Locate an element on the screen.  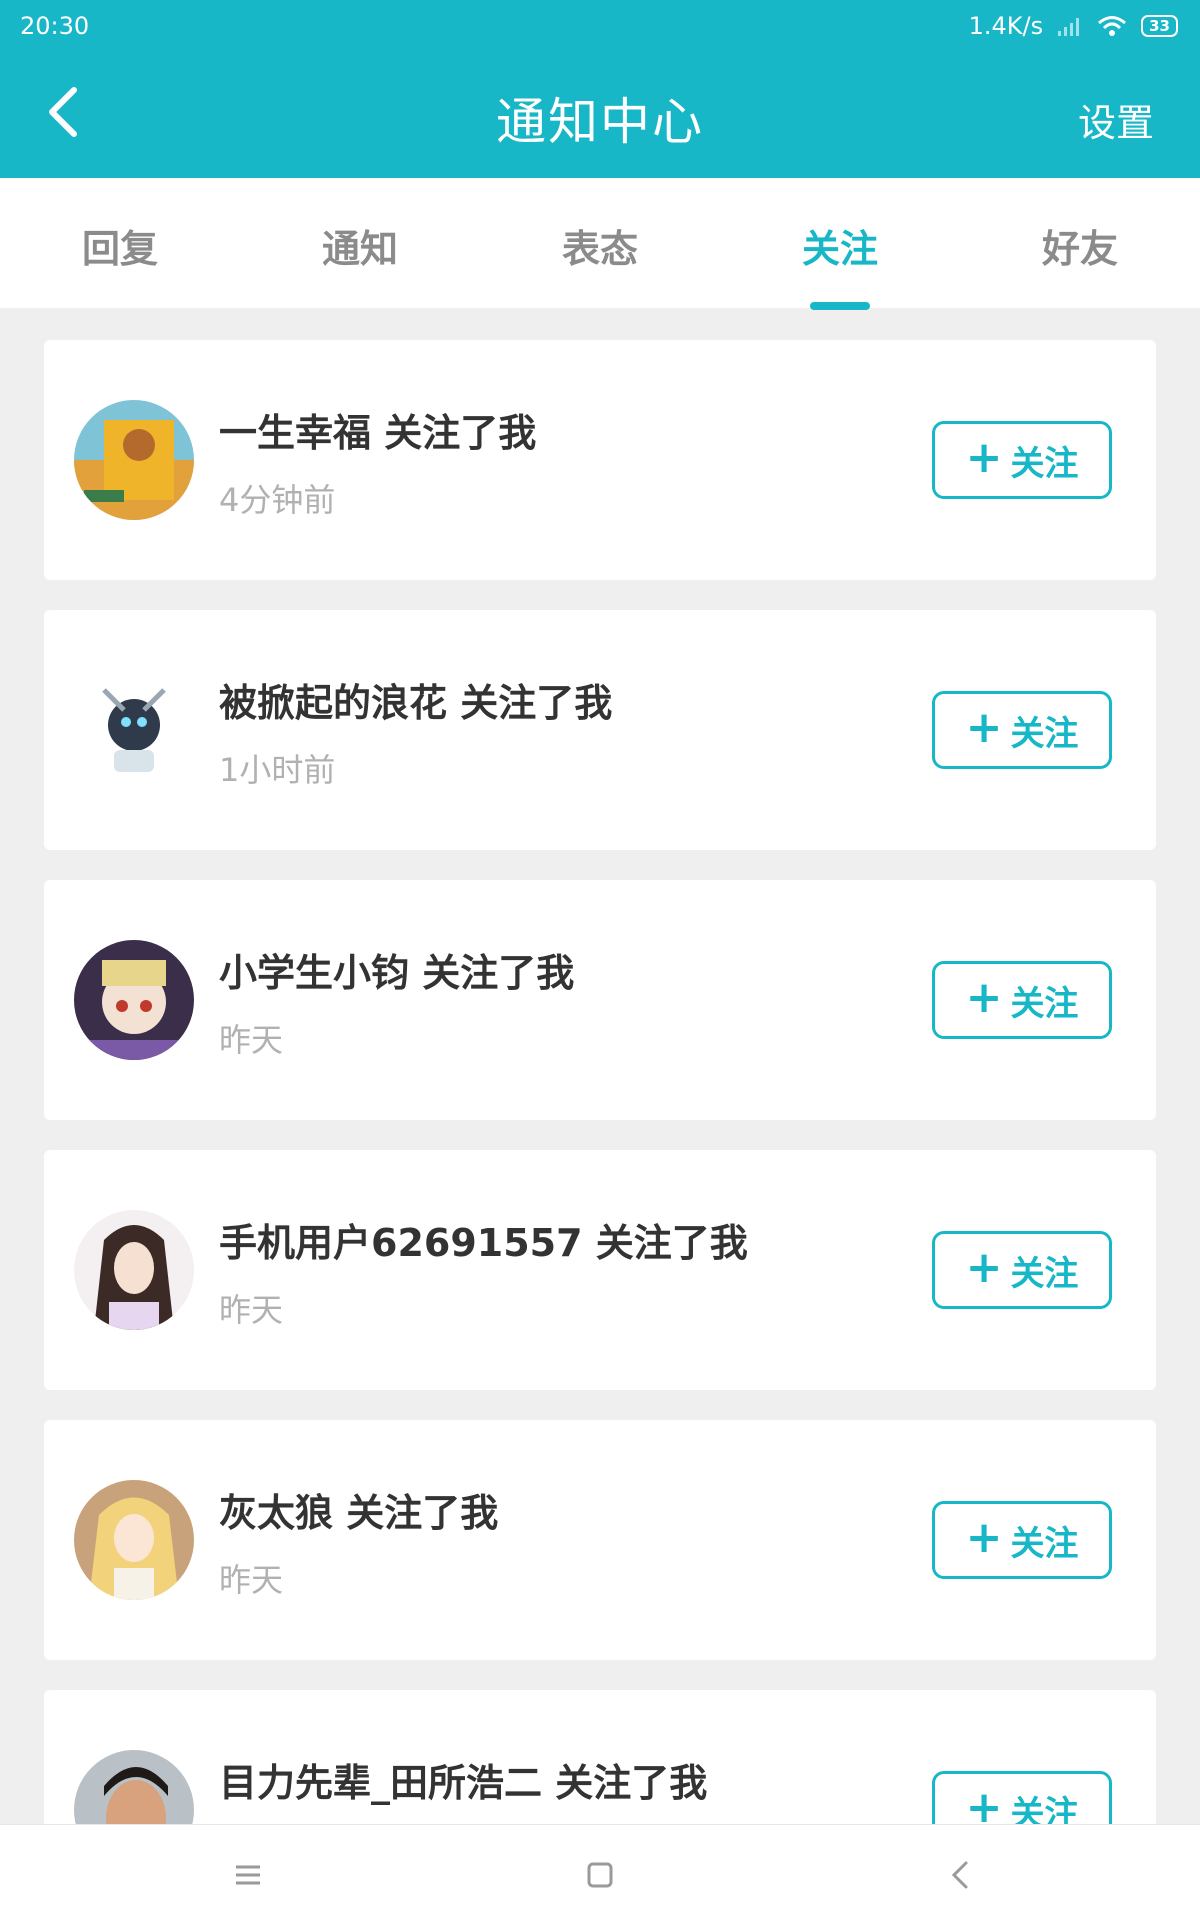
tab-friends: 好友 is located at coordinates (1080, 245).